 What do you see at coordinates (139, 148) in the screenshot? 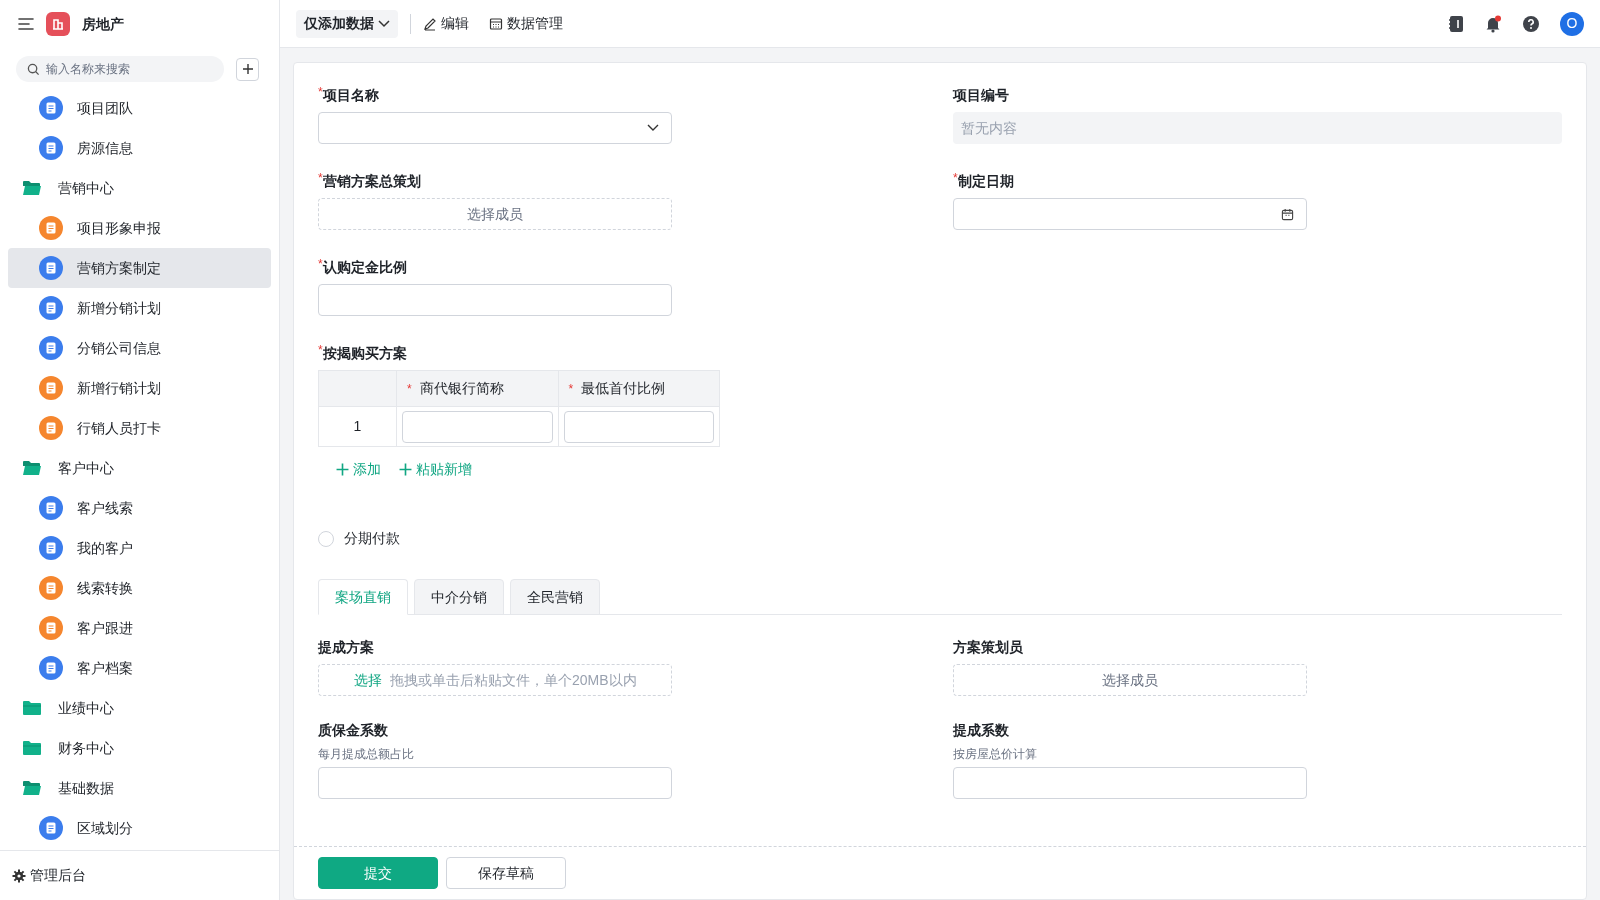
I see `sidebar-item: 房源信息` at bounding box center [139, 148].